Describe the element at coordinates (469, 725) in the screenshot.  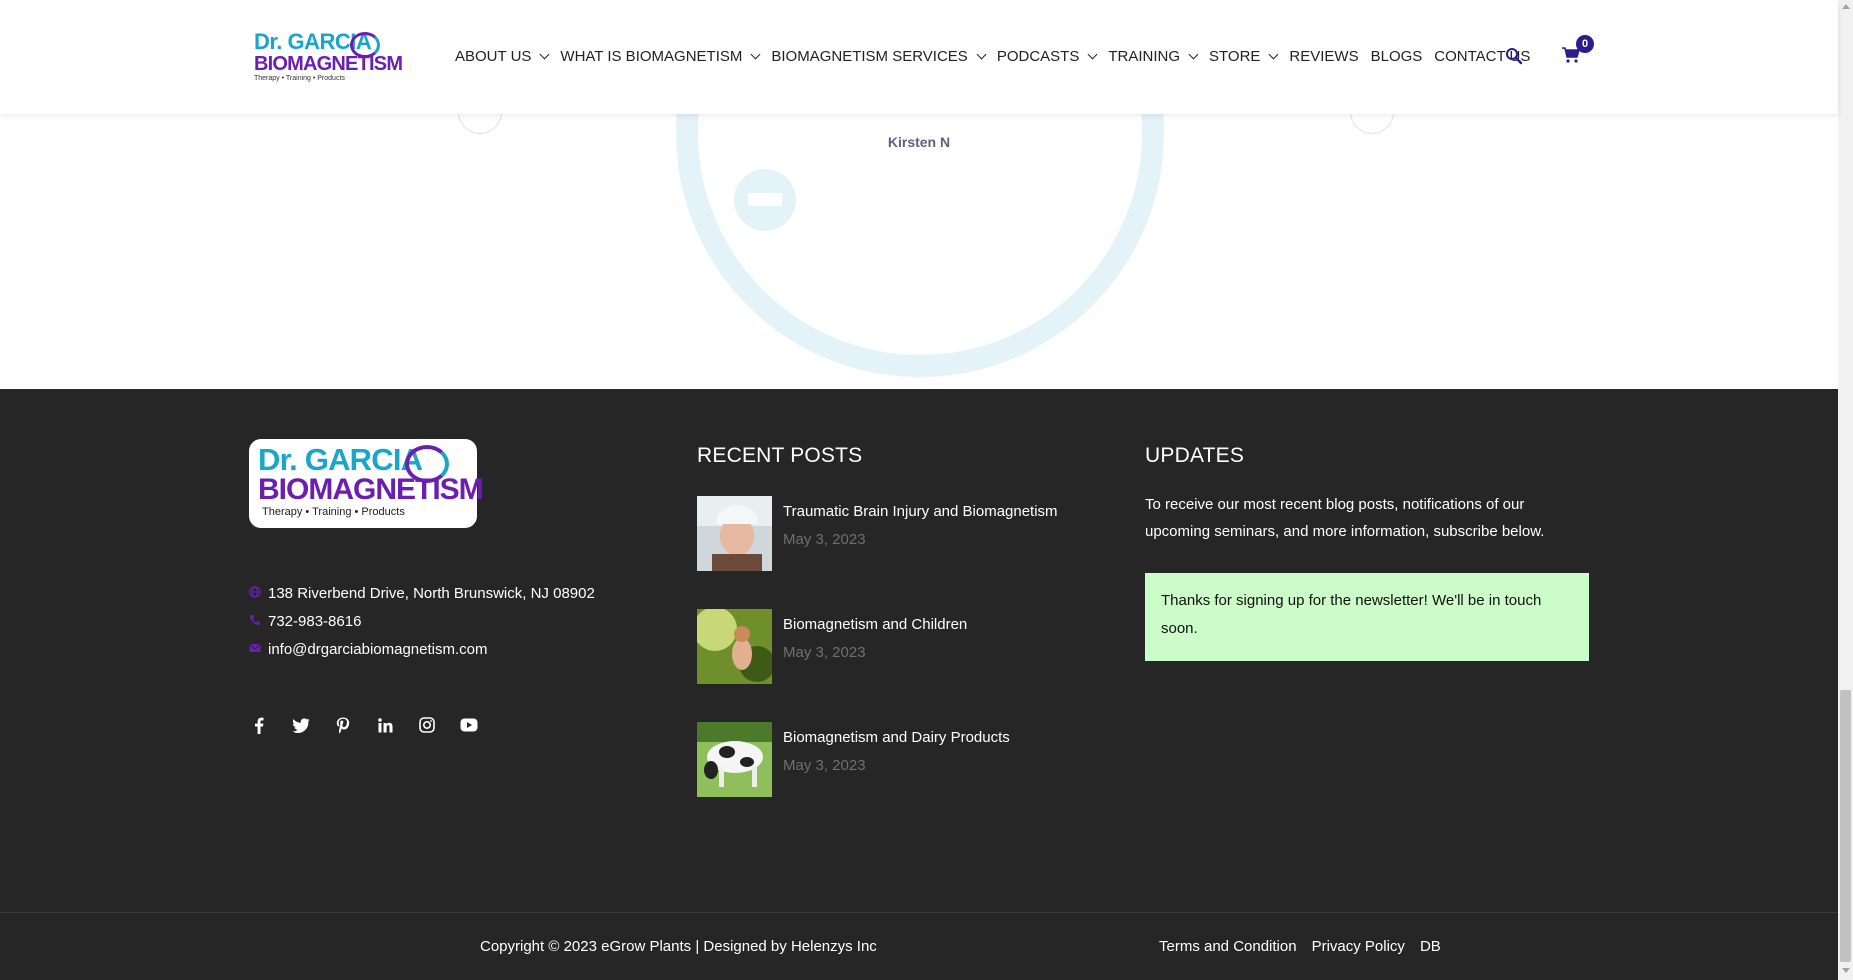
I see `youtube-icon` at that location.